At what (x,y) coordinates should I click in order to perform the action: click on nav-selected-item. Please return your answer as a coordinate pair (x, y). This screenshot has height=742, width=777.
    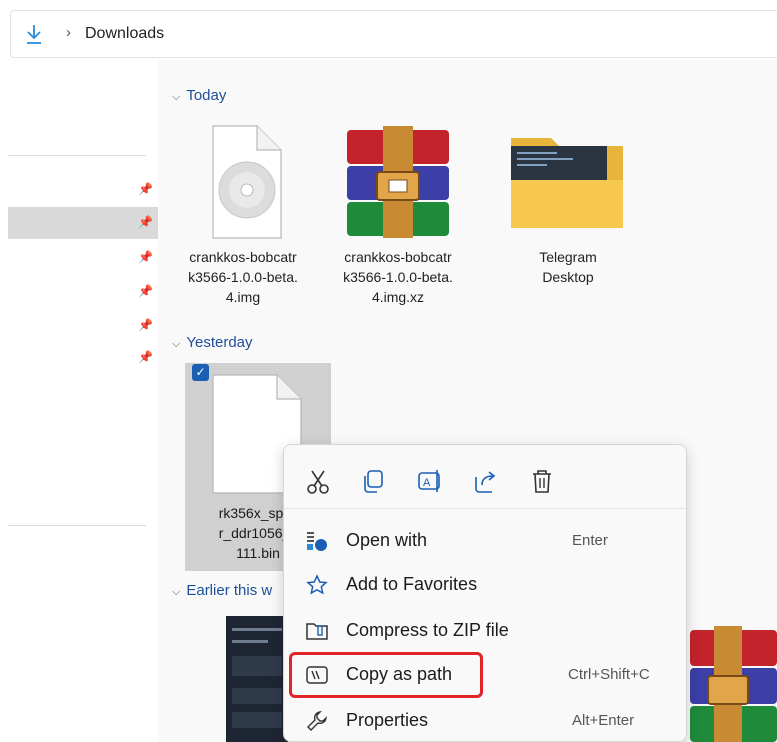
    Looking at the image, I should click on (83, 223).